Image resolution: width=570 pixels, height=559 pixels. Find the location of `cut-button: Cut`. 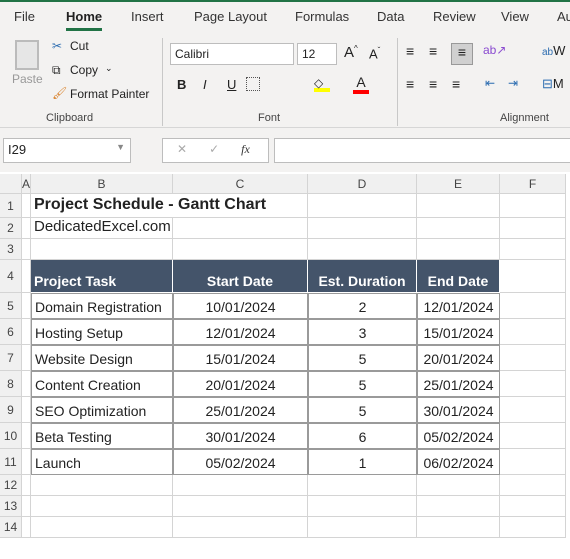

cut-button: Cut is located at coordinates (79, 46).